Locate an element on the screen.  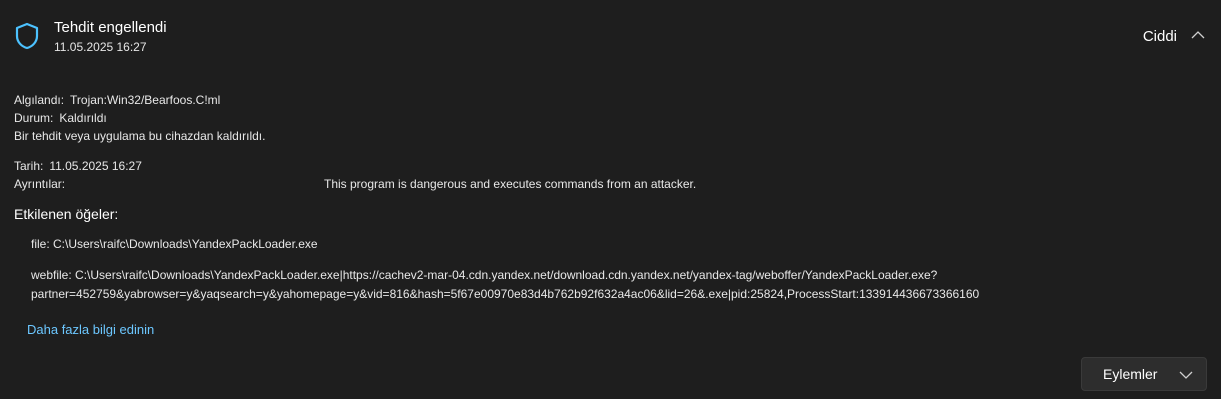
status-row: Durum: Kaldırıldı is located at coordinates (60, 118).